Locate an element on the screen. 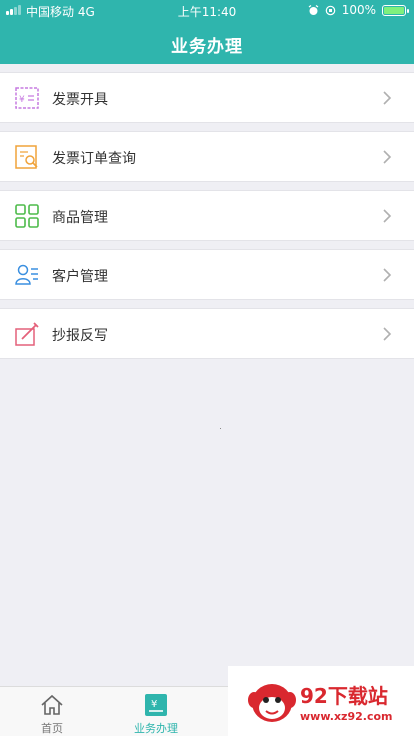 The width and height of the screenshot is (414, 736). menu-item-copy-report-writeback: 抄报反写 is located at coordinates (207, 333).